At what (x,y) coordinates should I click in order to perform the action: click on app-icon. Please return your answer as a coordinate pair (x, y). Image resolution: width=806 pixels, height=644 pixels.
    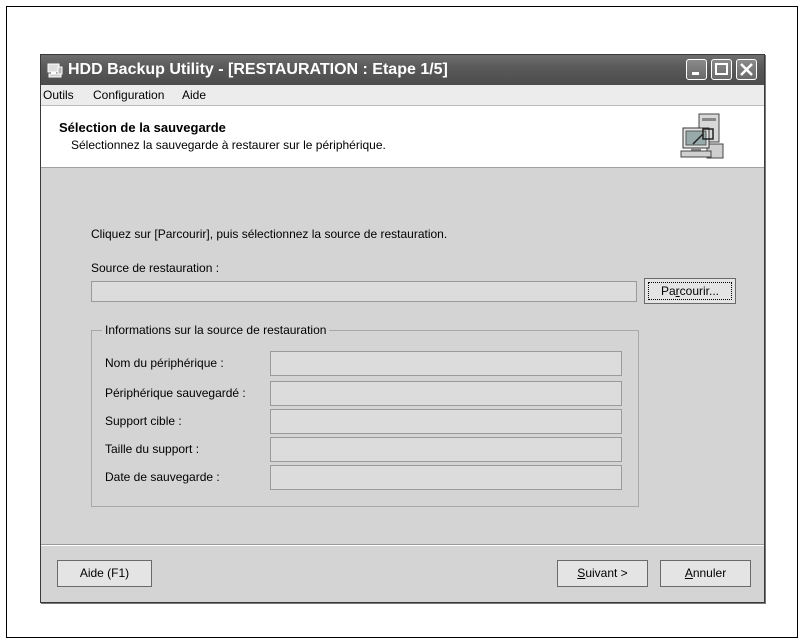
    Looking at the image, I should click on (55, 70).